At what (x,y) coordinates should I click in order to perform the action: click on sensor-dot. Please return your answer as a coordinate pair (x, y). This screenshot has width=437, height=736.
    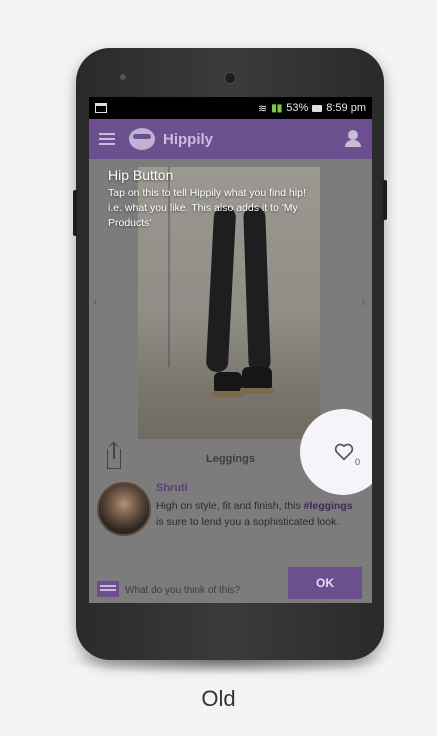
    Looking at the image, I should click on (123, 77).